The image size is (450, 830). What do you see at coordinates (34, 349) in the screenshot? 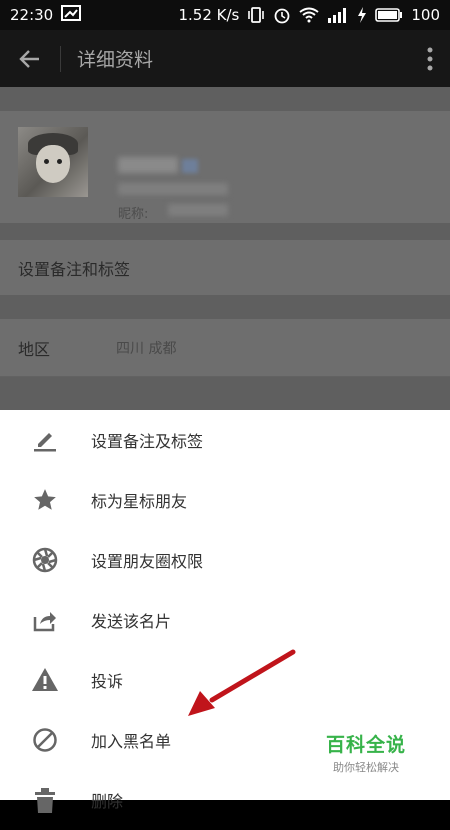
I see `region-label: 地区` at bounding box center [34, 349].